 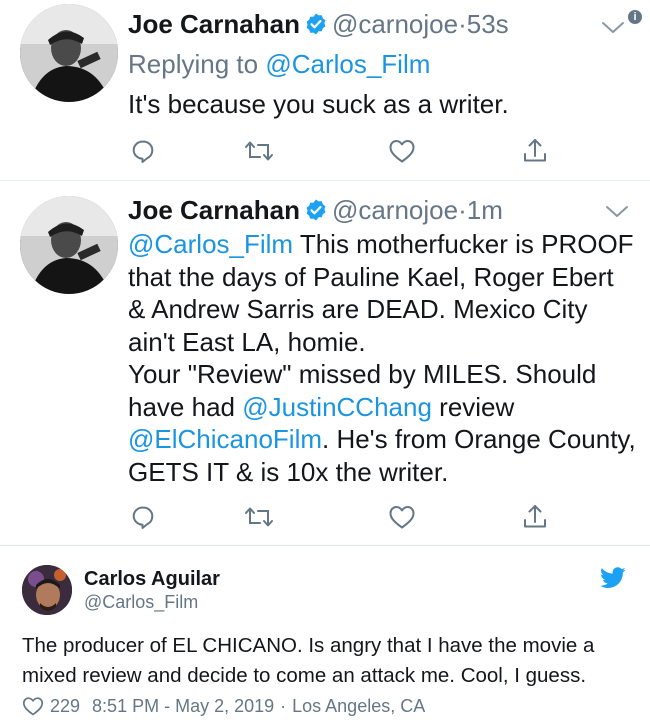 What do you see at coordinates (488, 24) in the screenshot?
I see `tweet-time: 53s` at bounding box center [488, 24].